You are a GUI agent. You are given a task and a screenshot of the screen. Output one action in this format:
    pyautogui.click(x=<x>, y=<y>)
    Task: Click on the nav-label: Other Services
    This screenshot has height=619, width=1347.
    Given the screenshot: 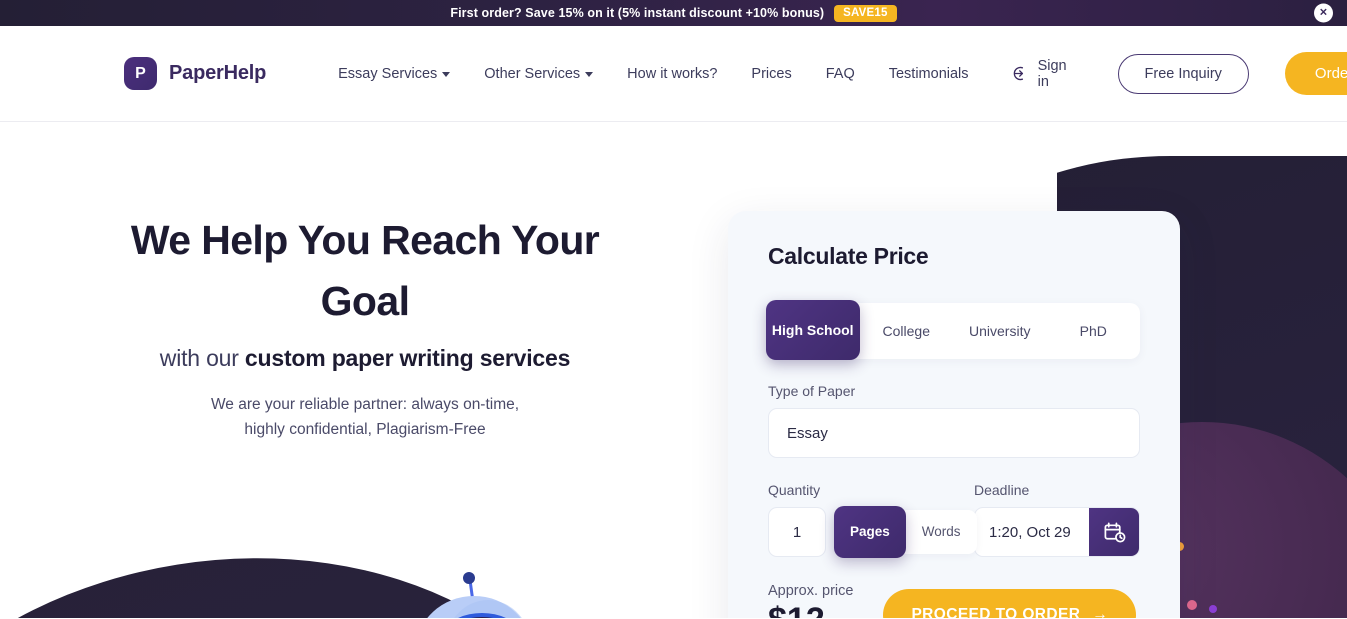 What is the action you would take?
    pyautogui.click(x=532, y=73)
    